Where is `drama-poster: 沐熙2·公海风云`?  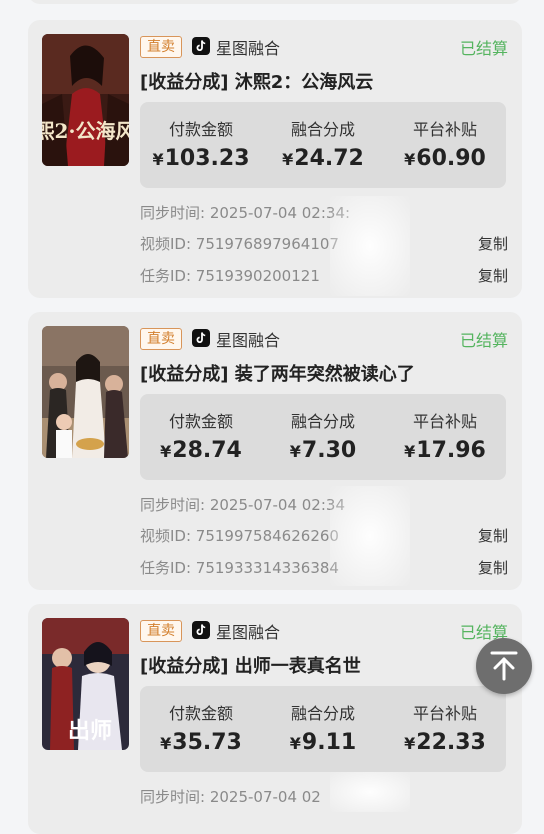
drama-poster: 沐熙2·公海风云 is located at coordinates (85, 100).